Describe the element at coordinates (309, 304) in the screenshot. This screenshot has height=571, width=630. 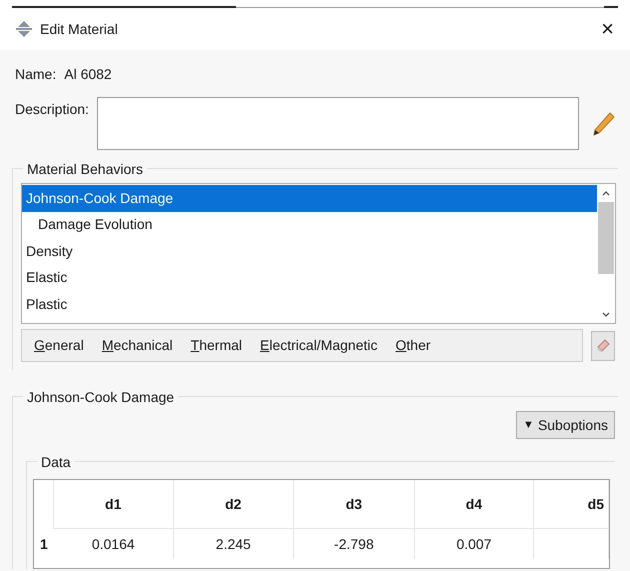
I see `list-item: Plastic` at that location.